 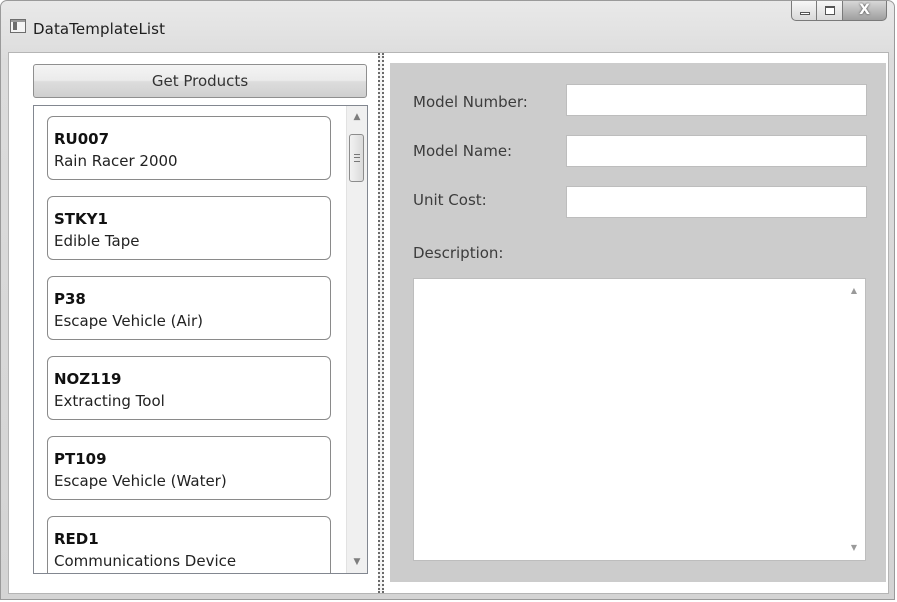 What do you see at coordinates (97, 241) in the screenshot?
I see `product-name: Edible Tape` at bounding box center [97, 241].